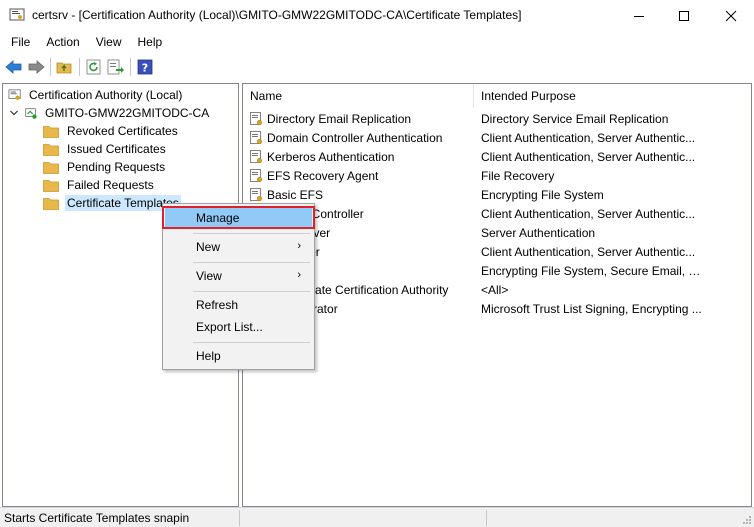 Image resolution: width=754 pixels, height=527 pixels. Describe the element at coordinates (122, 131) in the screenshot. I see `tree-item-label: Revoked Certificates` at that location.